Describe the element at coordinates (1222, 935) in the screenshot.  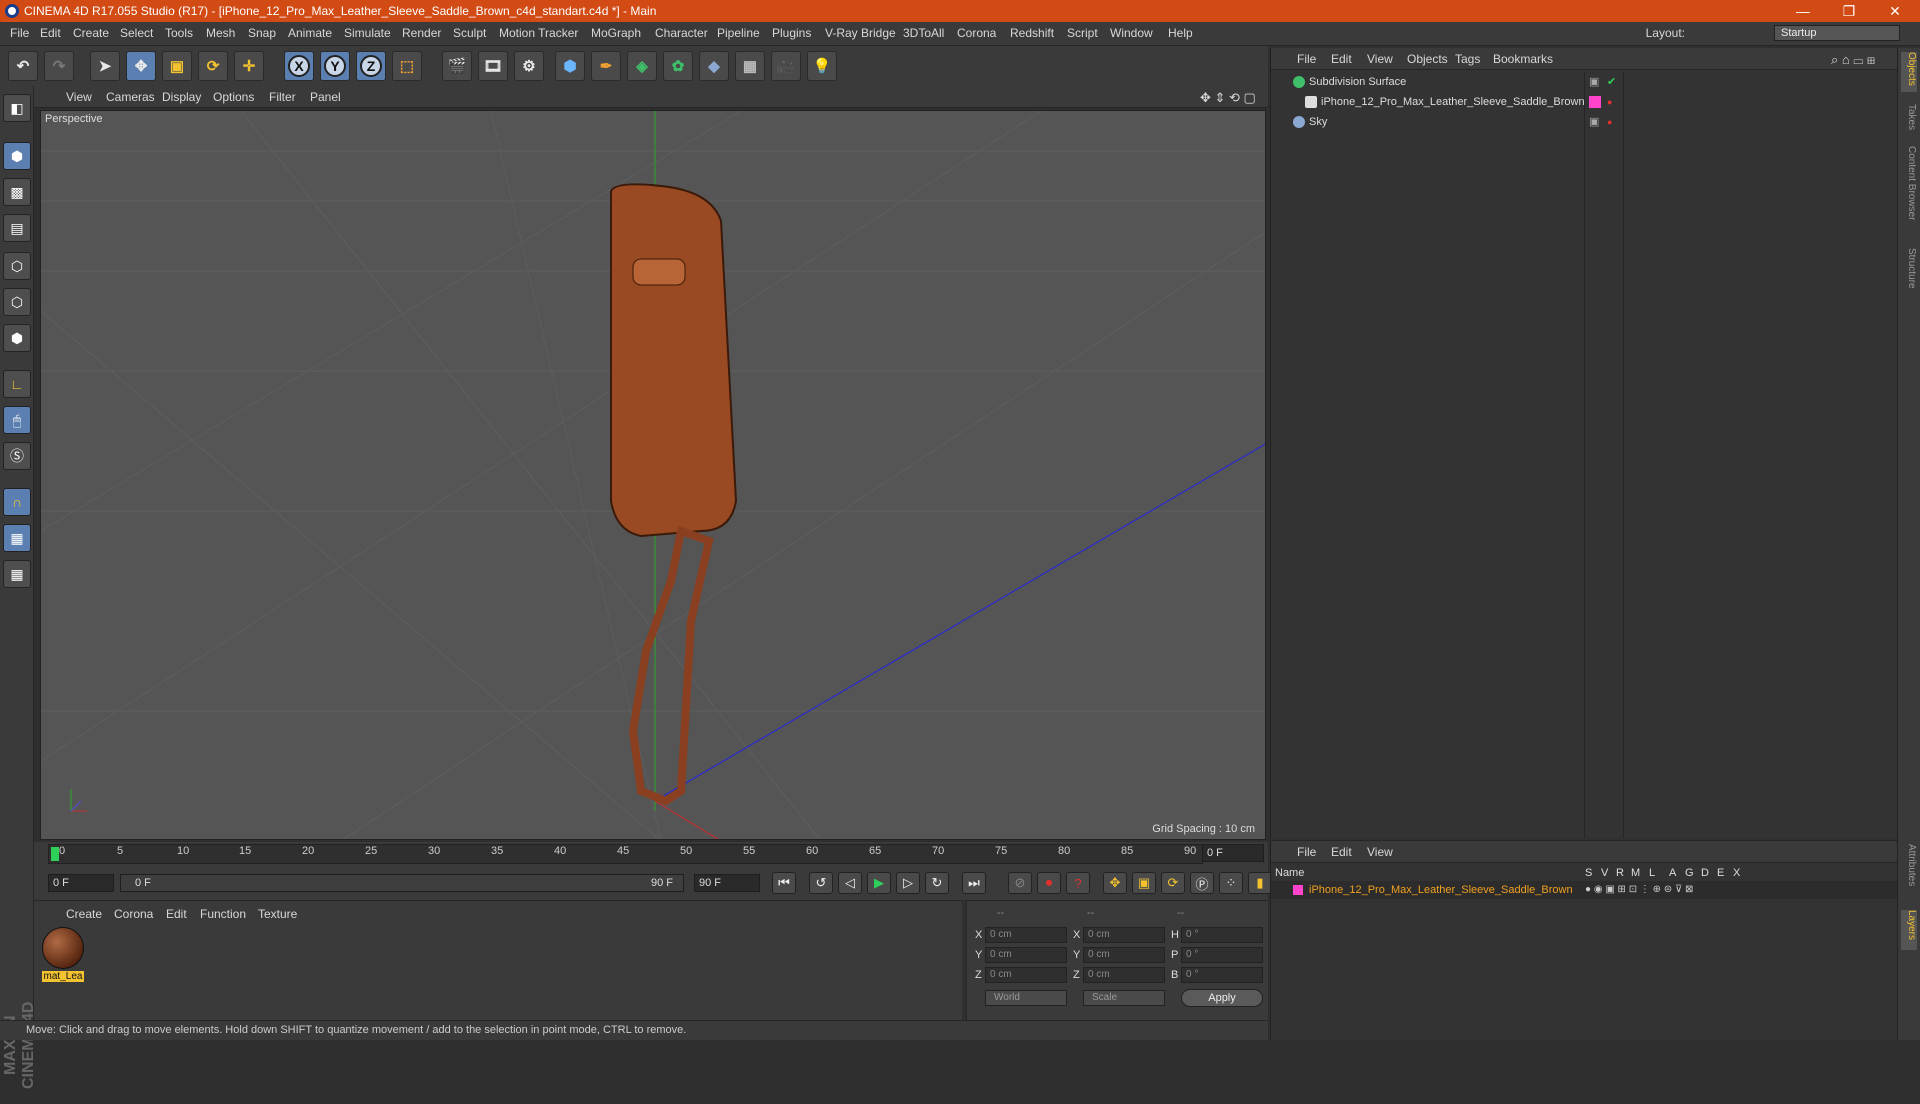
I see `rotation-h-field: 0 °` at that location.